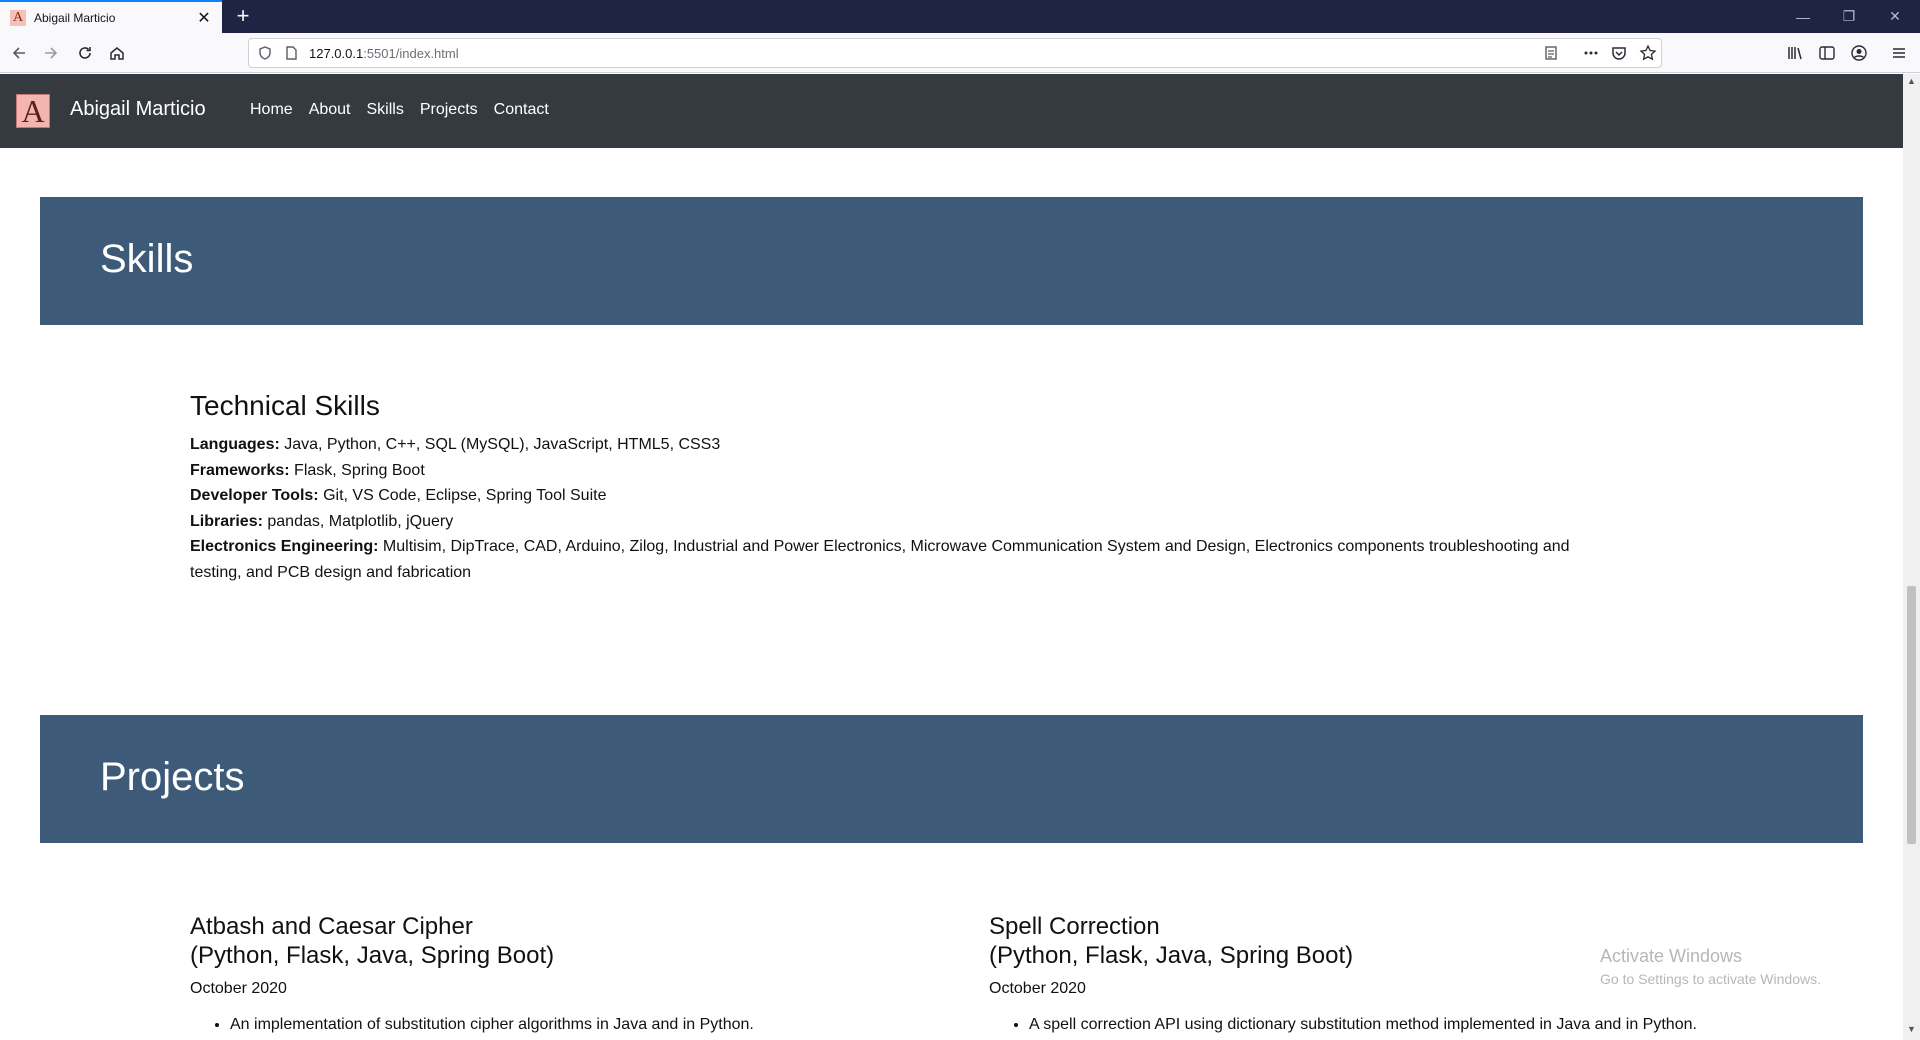  Describe the element at coordinates (18, 17) in the screenshot. I see `tab-favicon: A` at that location.